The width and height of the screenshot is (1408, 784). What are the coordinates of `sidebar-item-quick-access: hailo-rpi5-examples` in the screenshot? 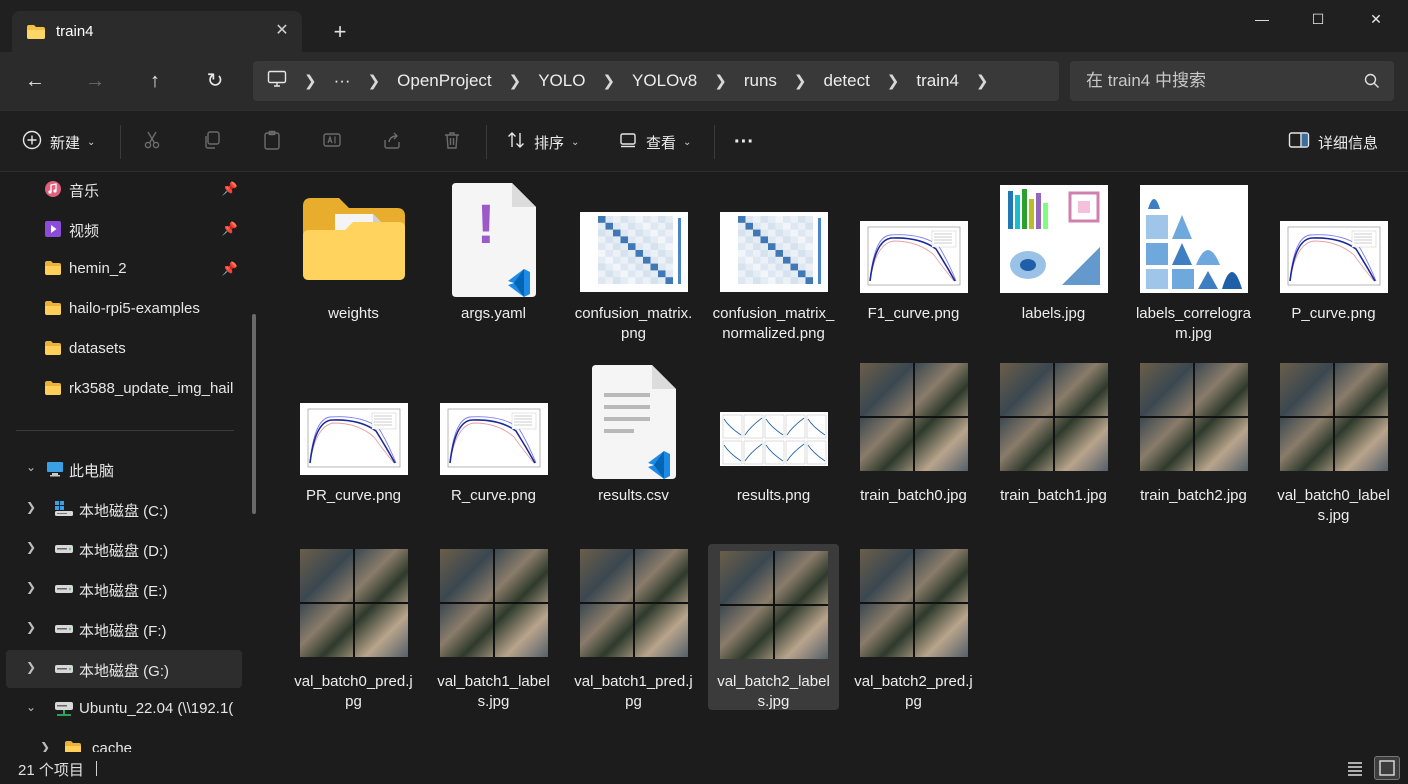 It's located at (124, 309).